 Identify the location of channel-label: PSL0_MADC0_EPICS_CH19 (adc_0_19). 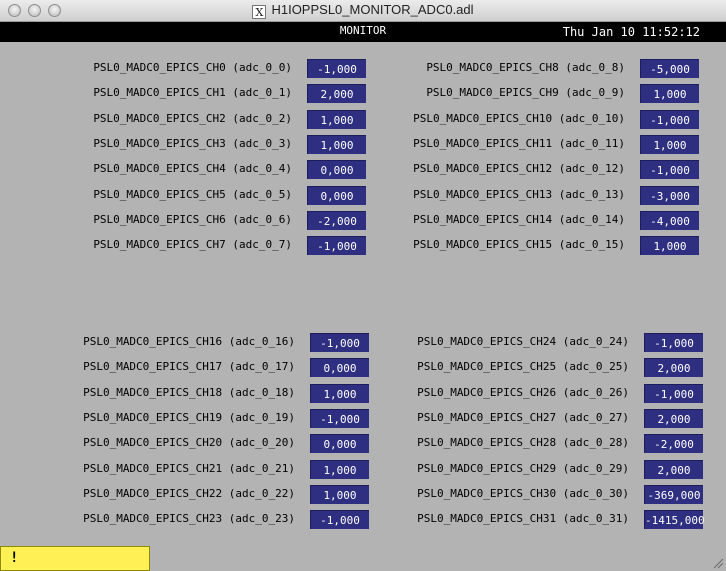
(189, 417).